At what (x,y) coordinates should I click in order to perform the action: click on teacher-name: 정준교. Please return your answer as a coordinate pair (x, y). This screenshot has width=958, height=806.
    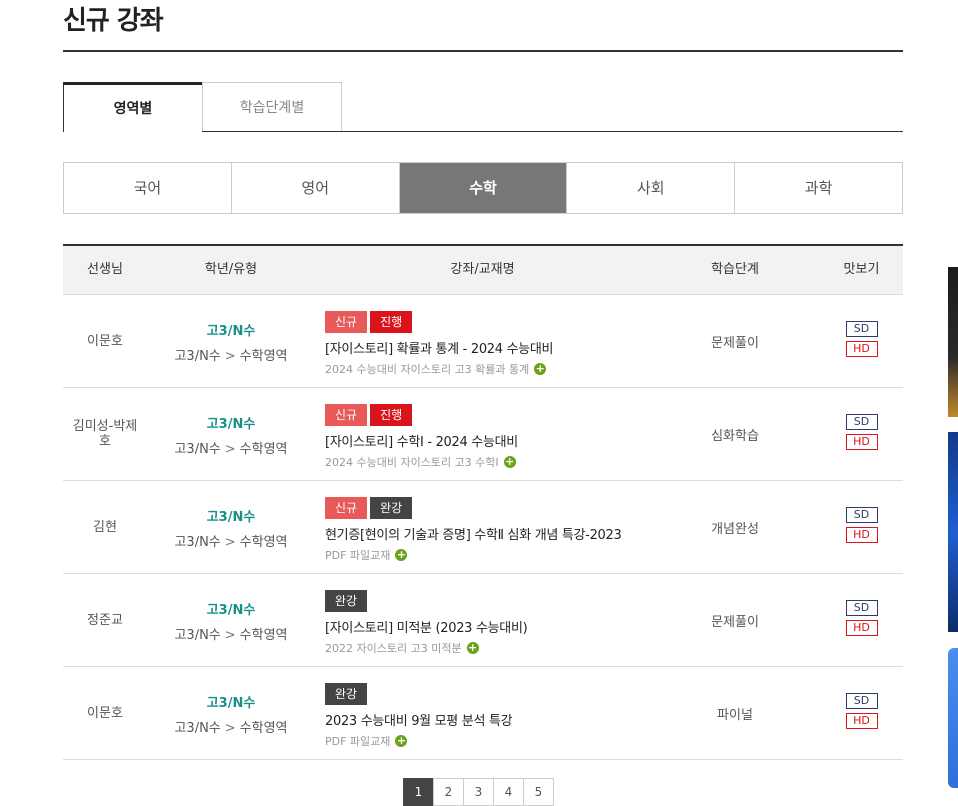
    Looking at the image, I should click on (105, 620).